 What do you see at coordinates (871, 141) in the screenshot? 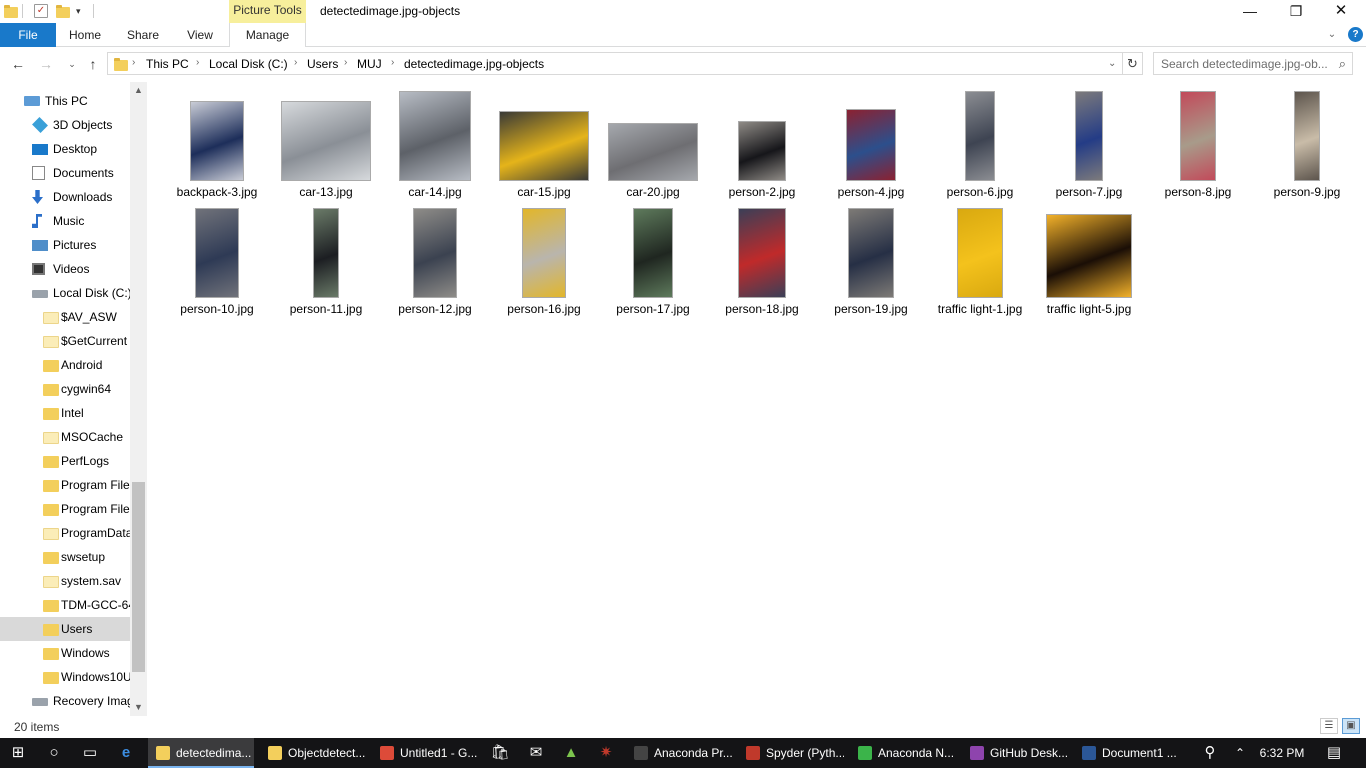
I see `file-item: person-4.jpg` at bounding box center [871, 141].